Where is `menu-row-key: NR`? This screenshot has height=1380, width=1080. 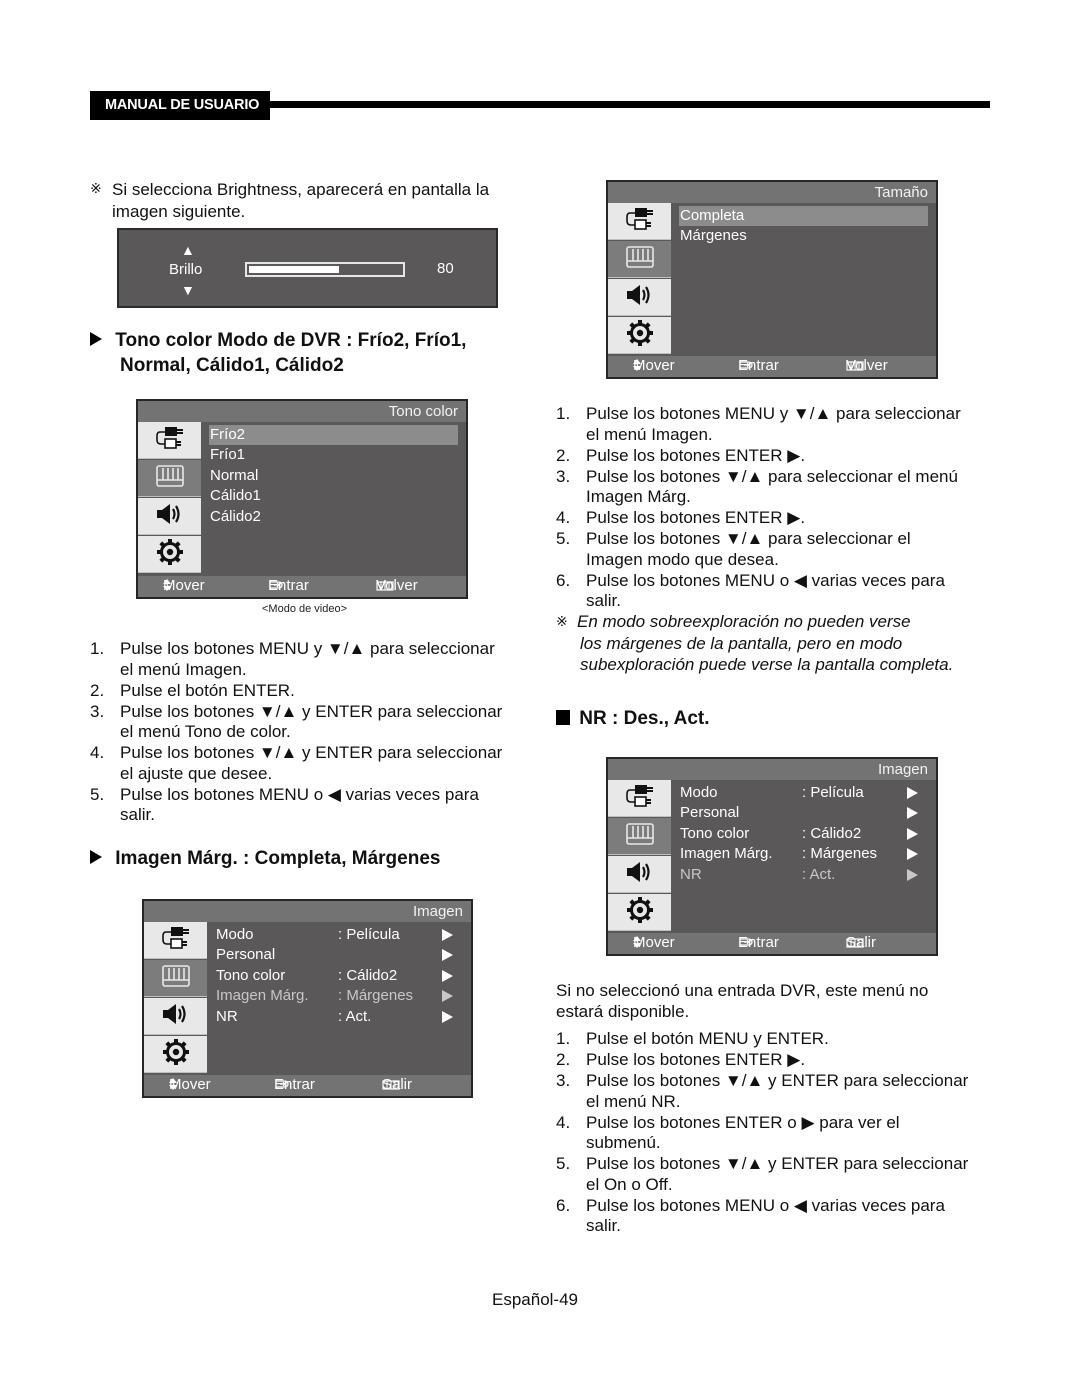
menu-row-key: NR is located at coordinates (227, 1016).